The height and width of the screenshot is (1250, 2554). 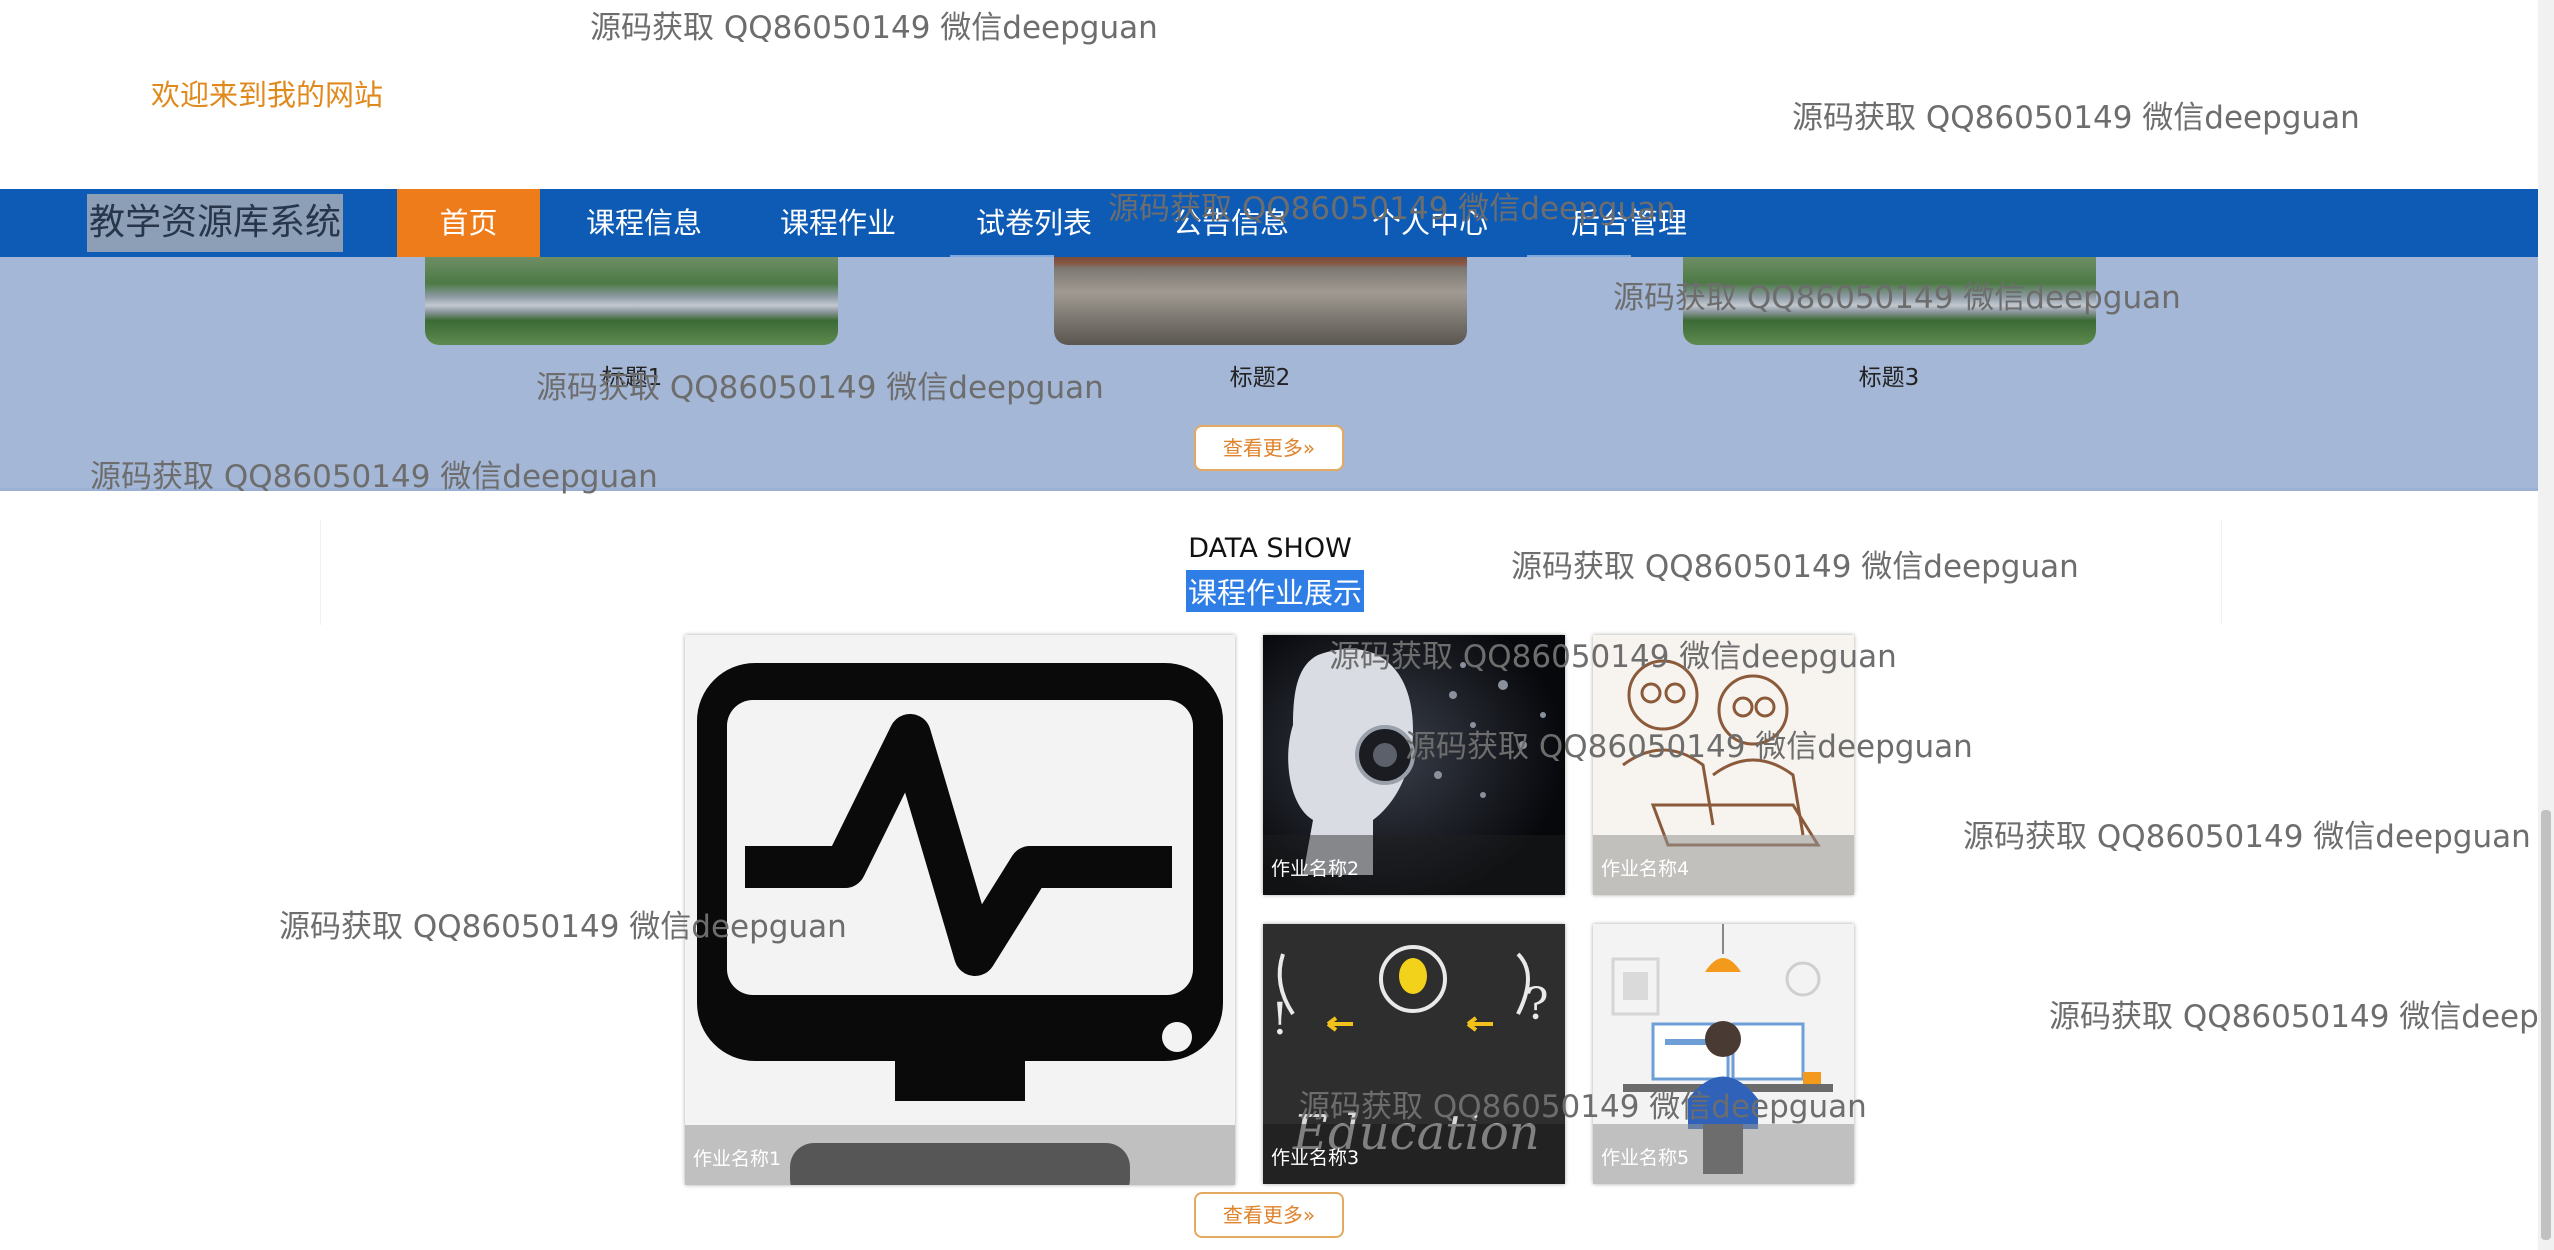 I want to click on homework-name-4: 作业名称4, so click(x=1645, y=869).